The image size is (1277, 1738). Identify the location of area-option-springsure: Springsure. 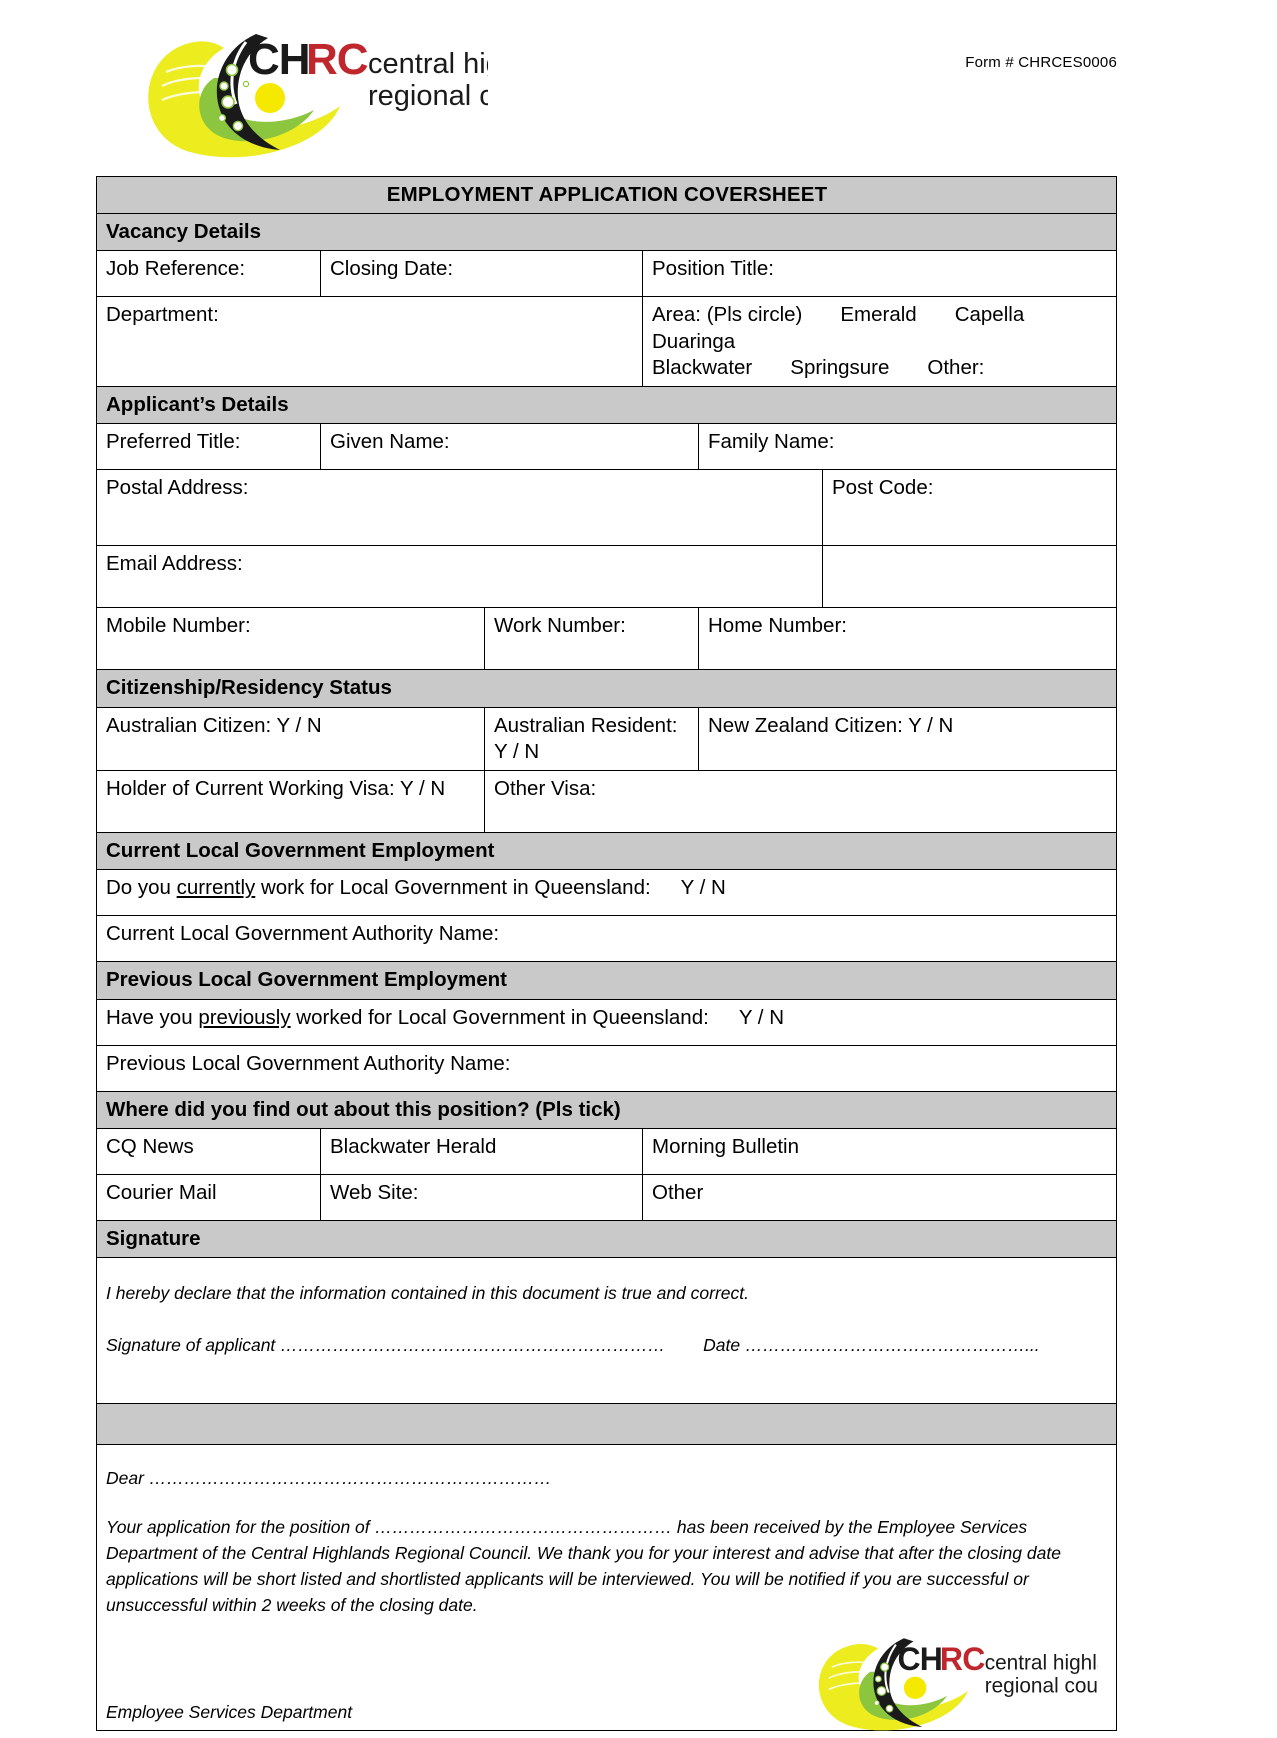
(839, 367).